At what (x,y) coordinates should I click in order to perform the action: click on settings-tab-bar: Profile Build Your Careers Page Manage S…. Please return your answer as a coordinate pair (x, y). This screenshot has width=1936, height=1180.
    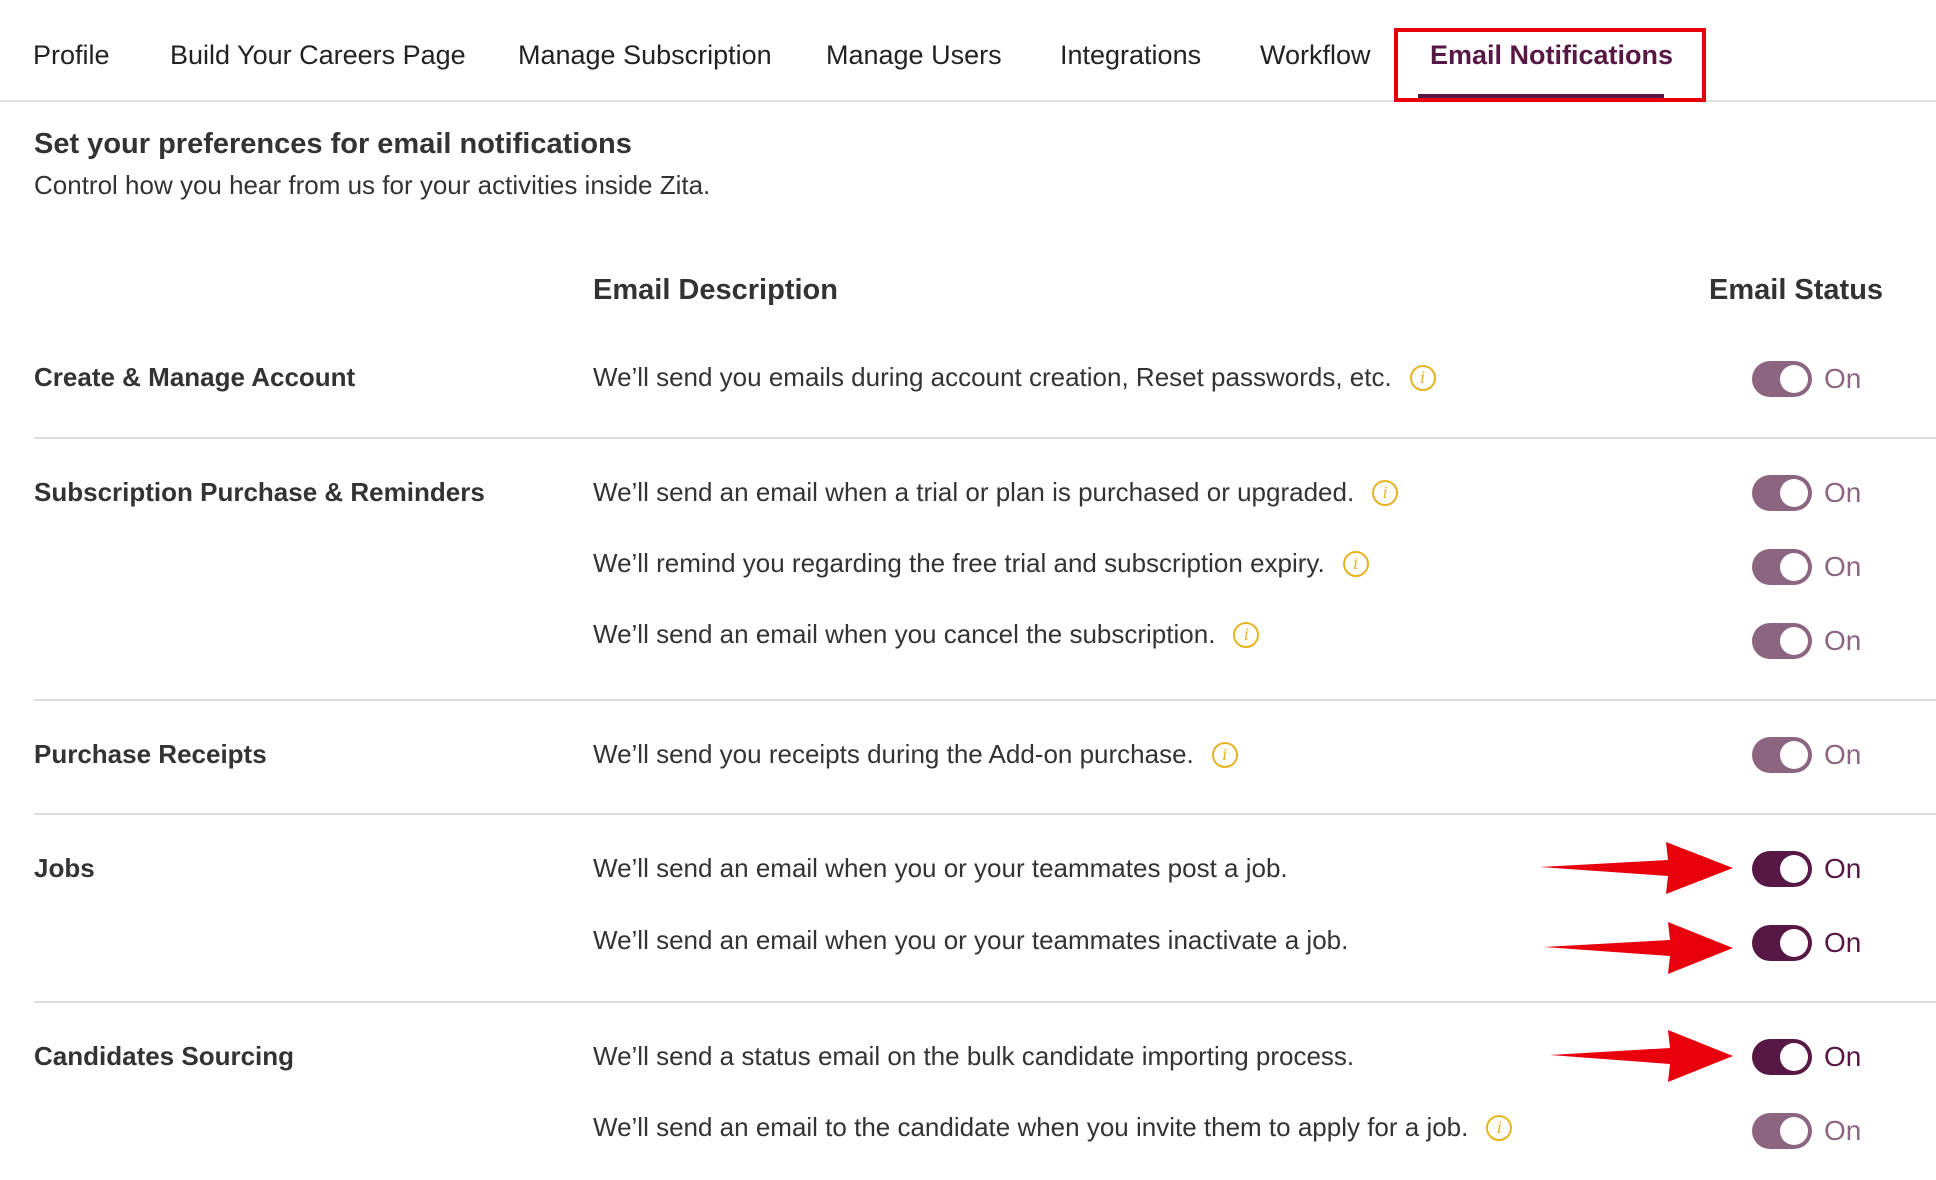
    Looking at the image, I should click on (968, 51).